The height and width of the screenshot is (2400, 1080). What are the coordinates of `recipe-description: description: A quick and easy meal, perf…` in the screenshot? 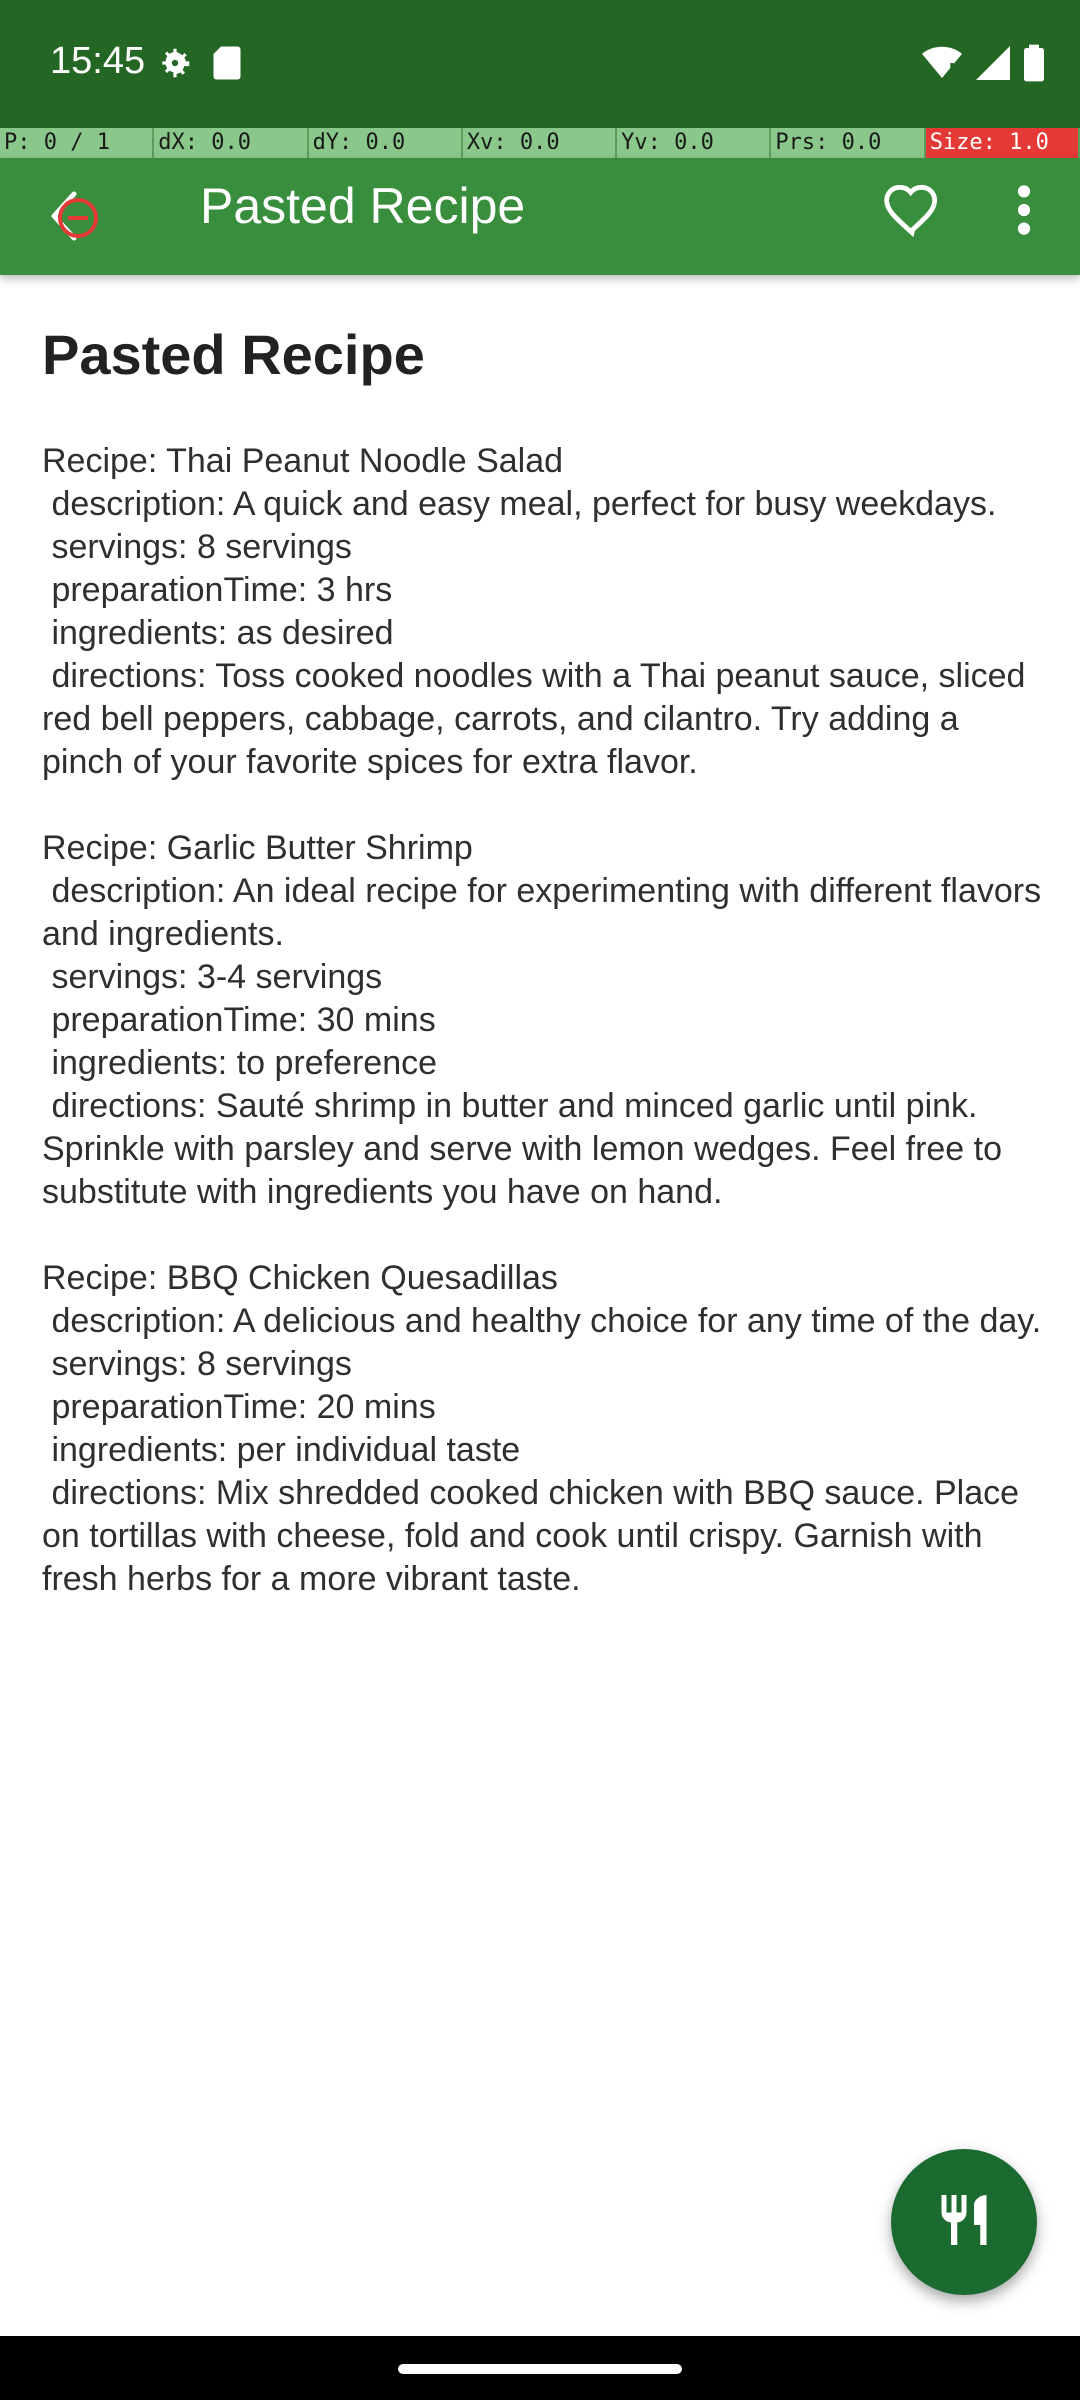 It's located at (519, 504).